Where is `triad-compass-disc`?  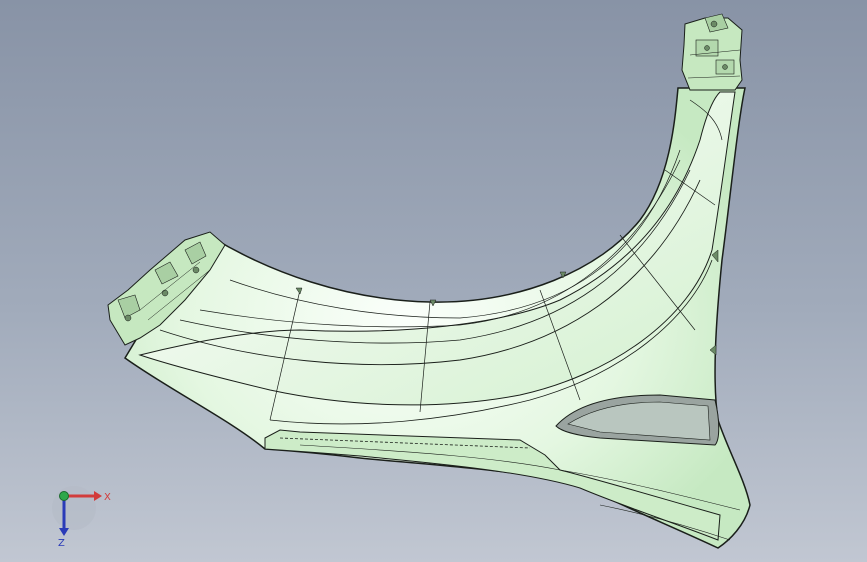 triad-compass-disc is located at coordinates (74, 508).